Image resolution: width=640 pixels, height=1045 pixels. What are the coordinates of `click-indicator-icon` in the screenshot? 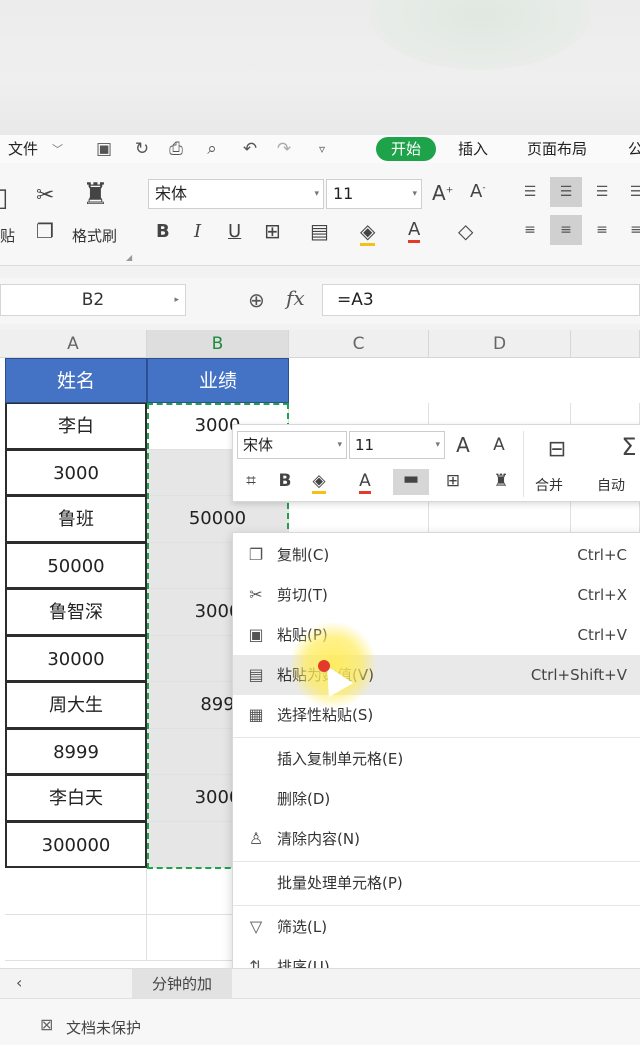 It's located at (324, 666).